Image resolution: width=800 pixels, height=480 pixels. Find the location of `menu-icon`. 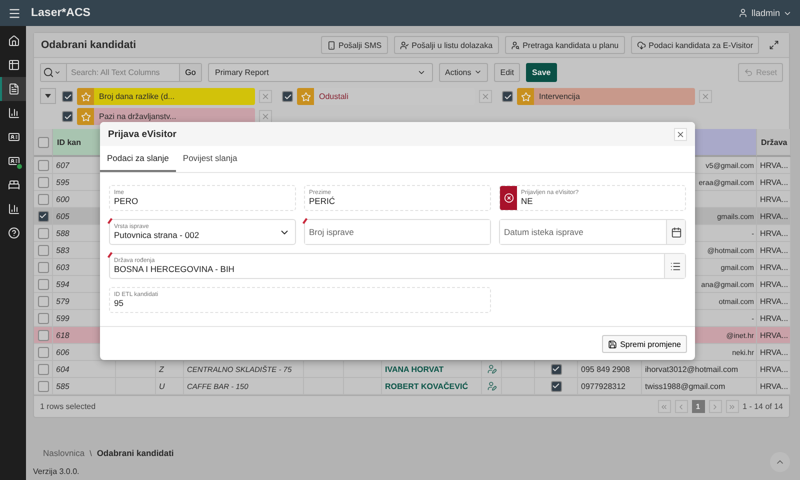

menu-icon is located at coordinates (14, 13).